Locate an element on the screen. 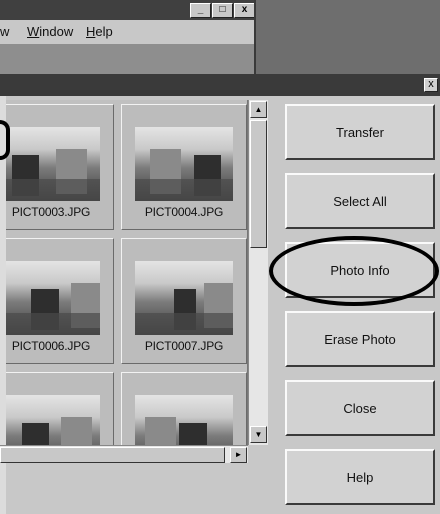 This screenshot has width=440, height=514. photo-info-button: Photo Info is located at coordinates (360, 270).